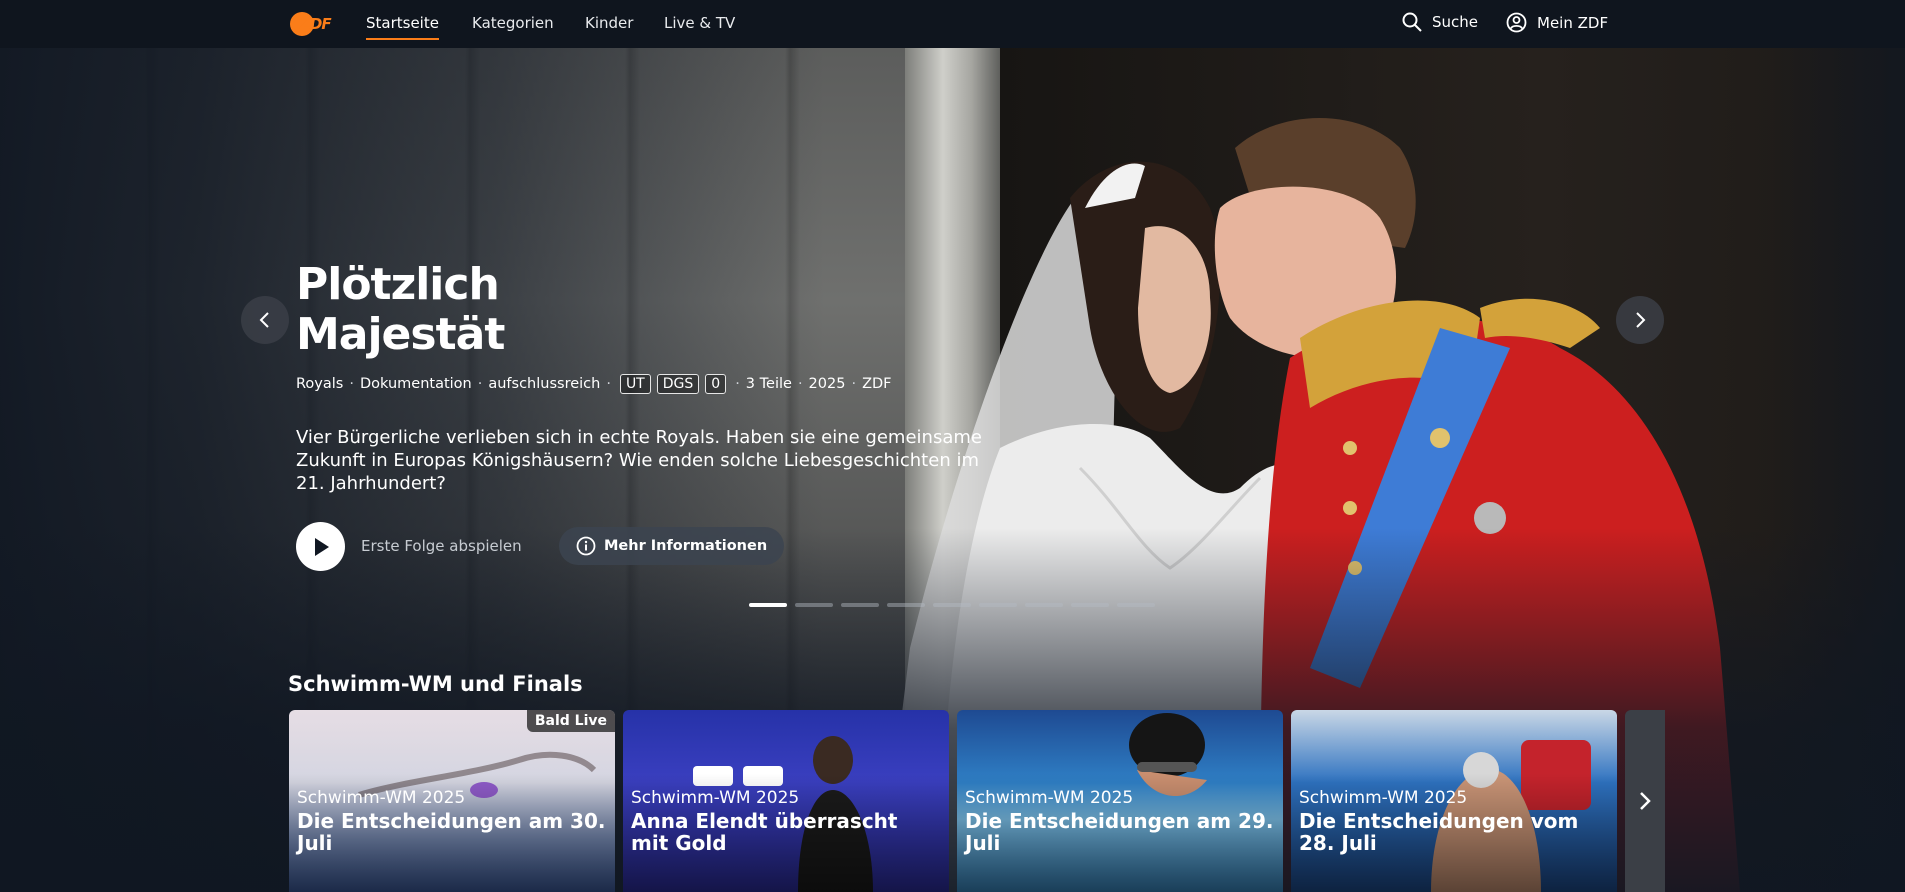 The width and height of the screenshot is (1905, 892). I want to click on card-title: Die Entscheidungen am 29. Juli, so click(1119, 832).